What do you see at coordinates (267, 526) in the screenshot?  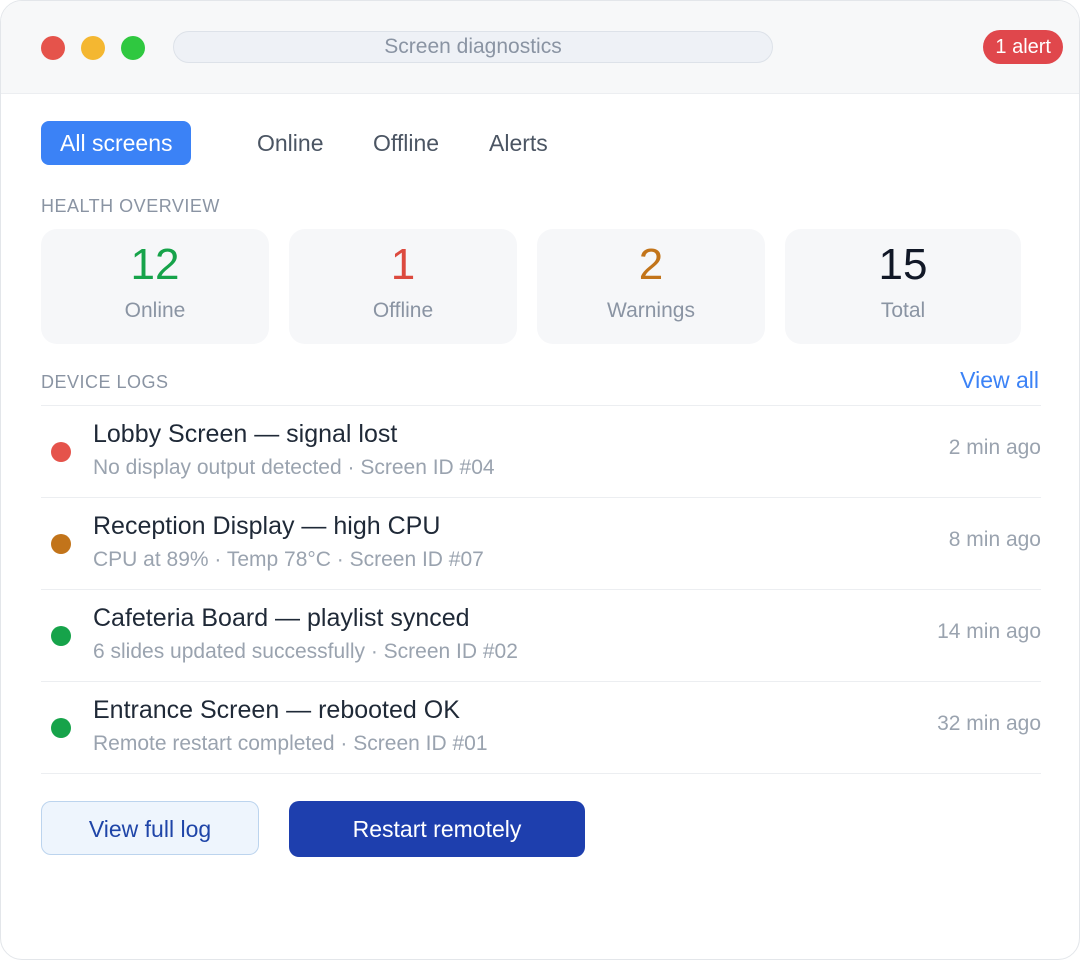 I see `log-title: Reception Display — high CPU` at bounding box center [267, 526].